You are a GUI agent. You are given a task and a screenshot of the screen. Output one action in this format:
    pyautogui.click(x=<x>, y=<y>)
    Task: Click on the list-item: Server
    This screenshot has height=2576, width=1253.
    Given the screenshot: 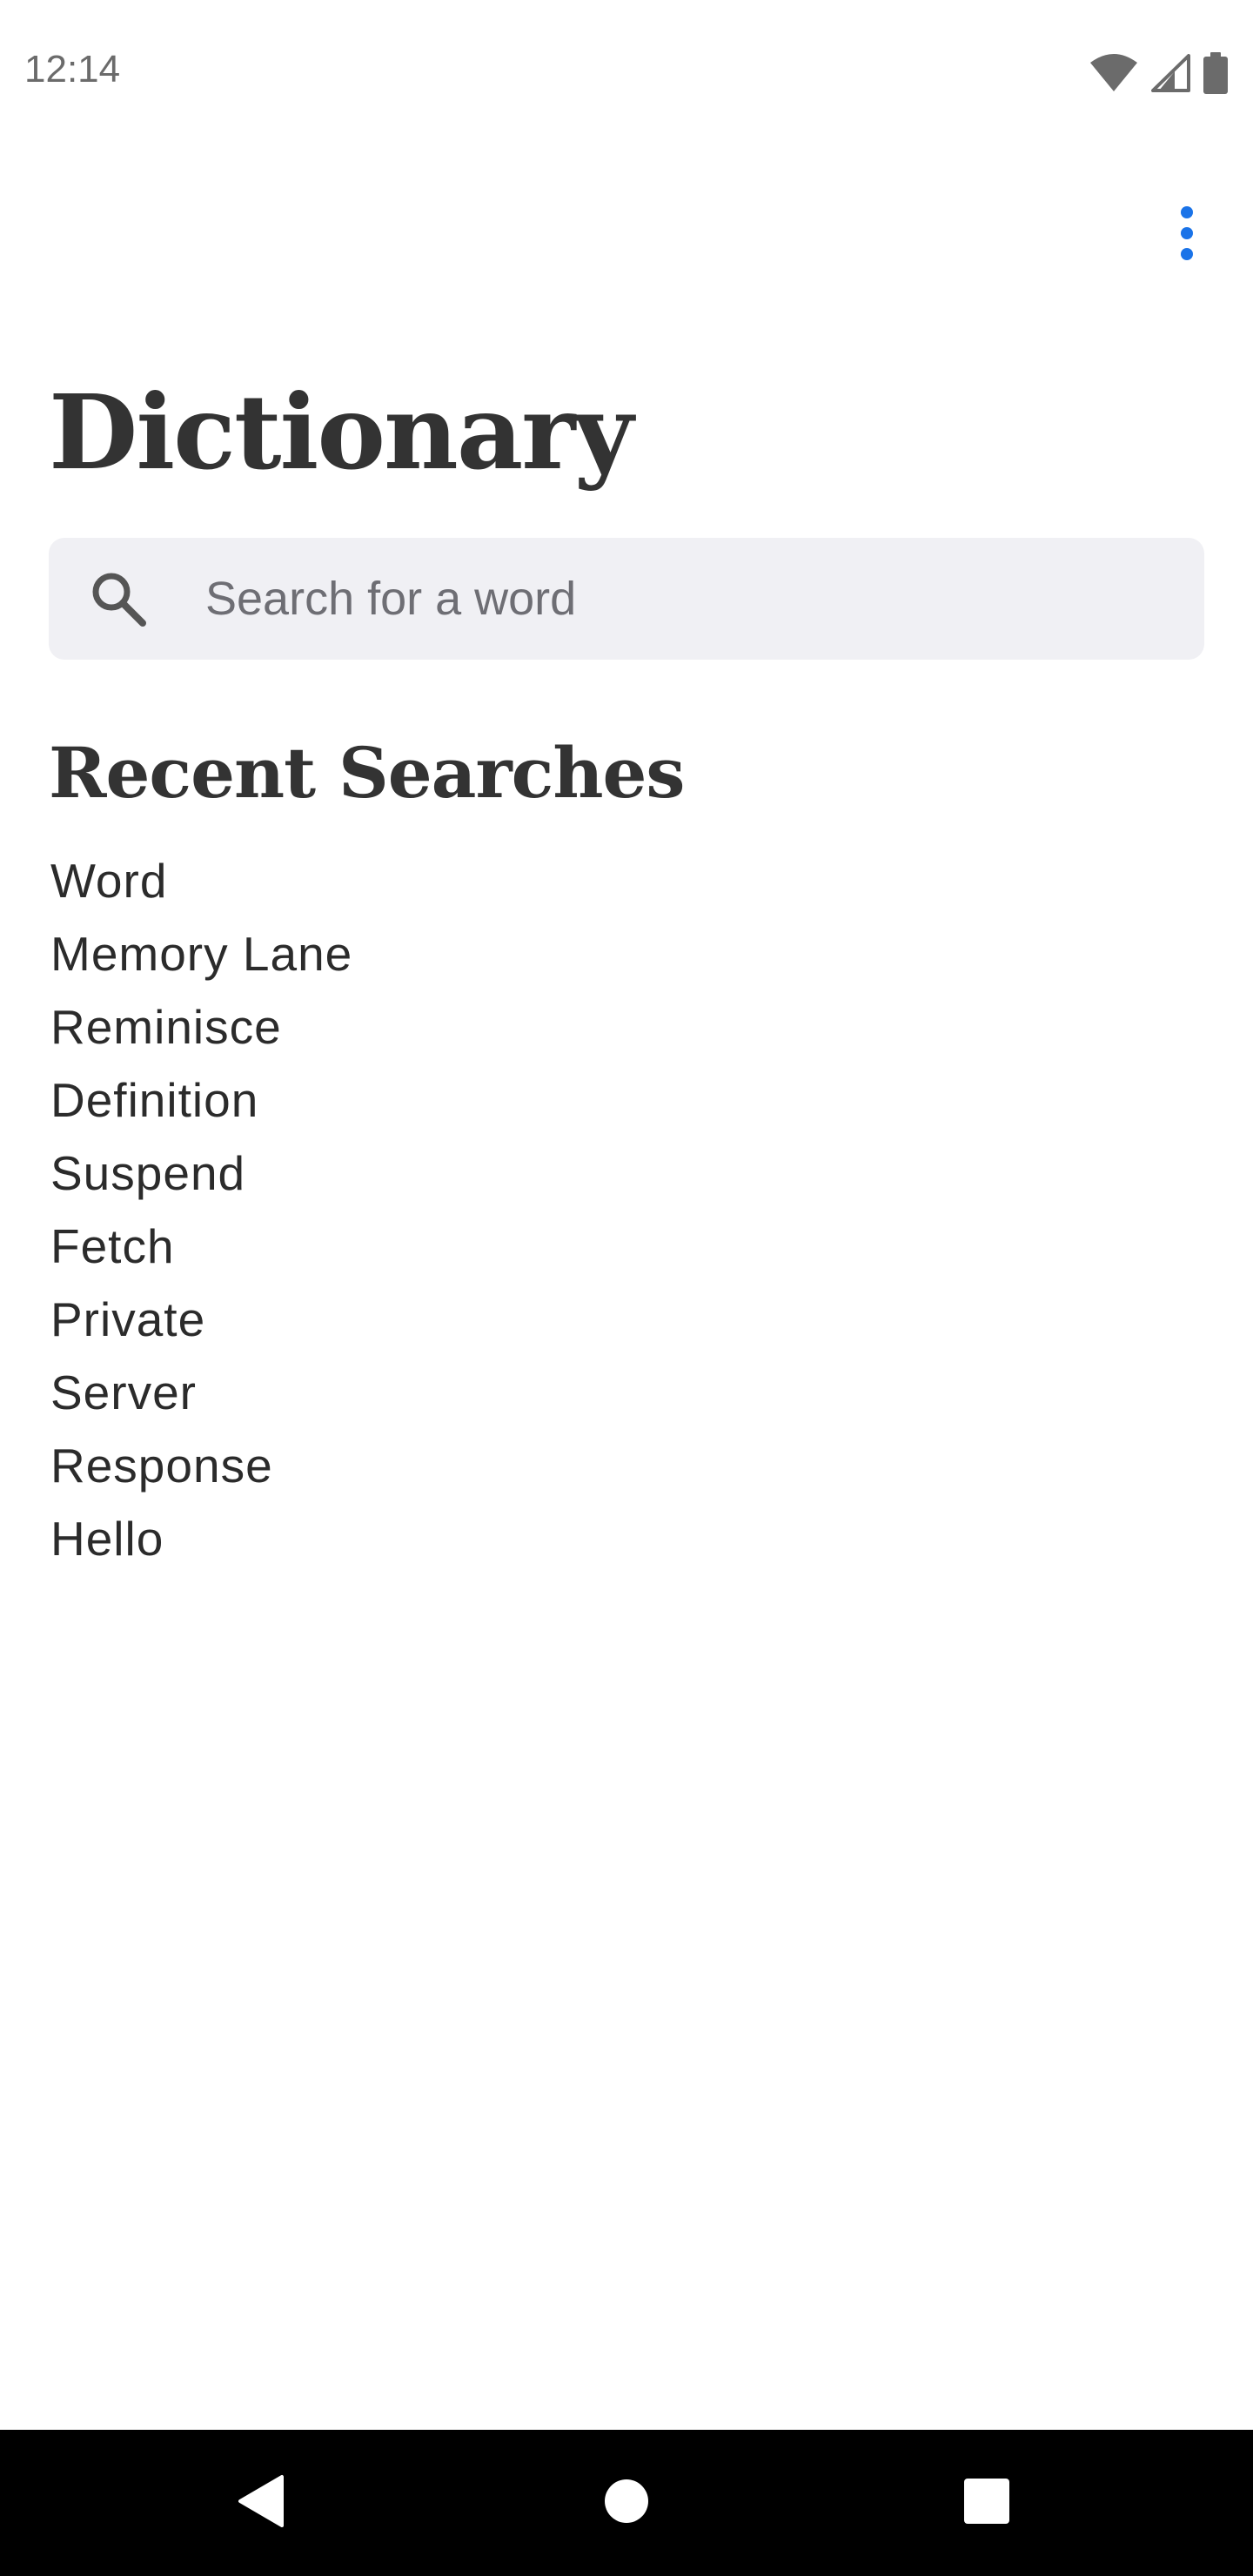 What is the action you would take?
    pyautogui.click(x=201, y=1392)
    